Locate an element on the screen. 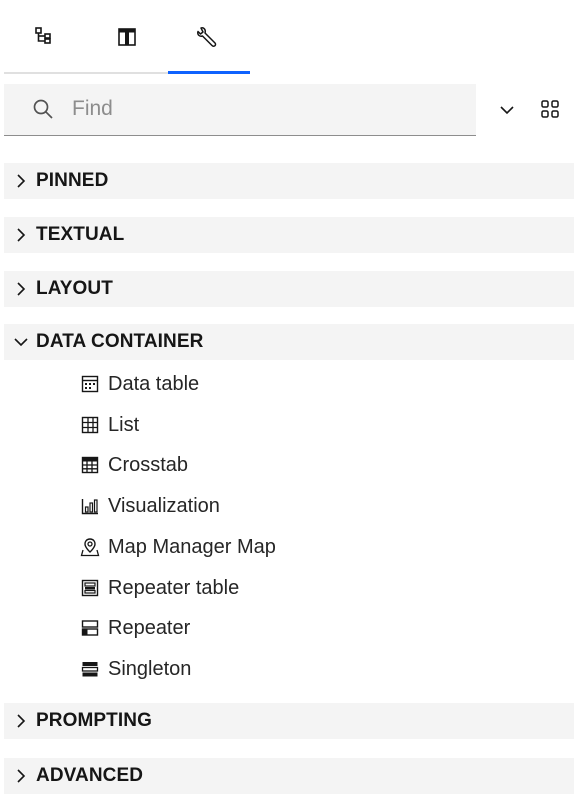 The width and height of the screenshot is (576, 798). toolbox-item-data-table: Data table is located at coordinates (139, 384).